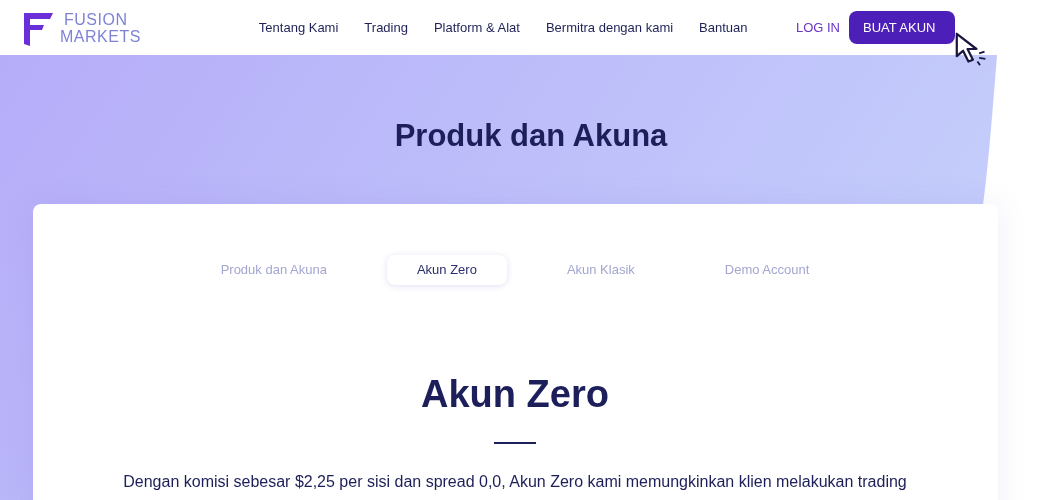 This screenshot has width=1062, height=500. What do you see at coordinates (609, 27) in the screenshot?
I see `nav-link: Bermitra dengan kami` at bounding box center [609, 27].